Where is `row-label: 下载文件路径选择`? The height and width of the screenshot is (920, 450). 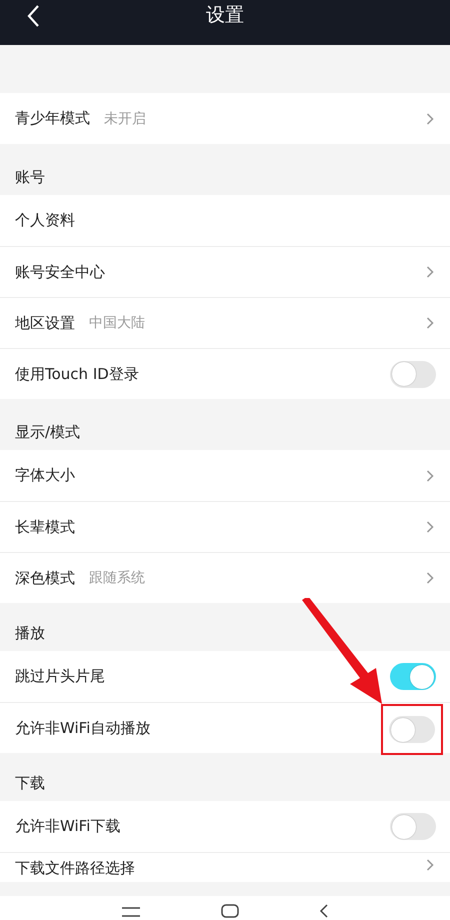 row-label: 下载文件路径选择 is located at coordinates (75, 868).